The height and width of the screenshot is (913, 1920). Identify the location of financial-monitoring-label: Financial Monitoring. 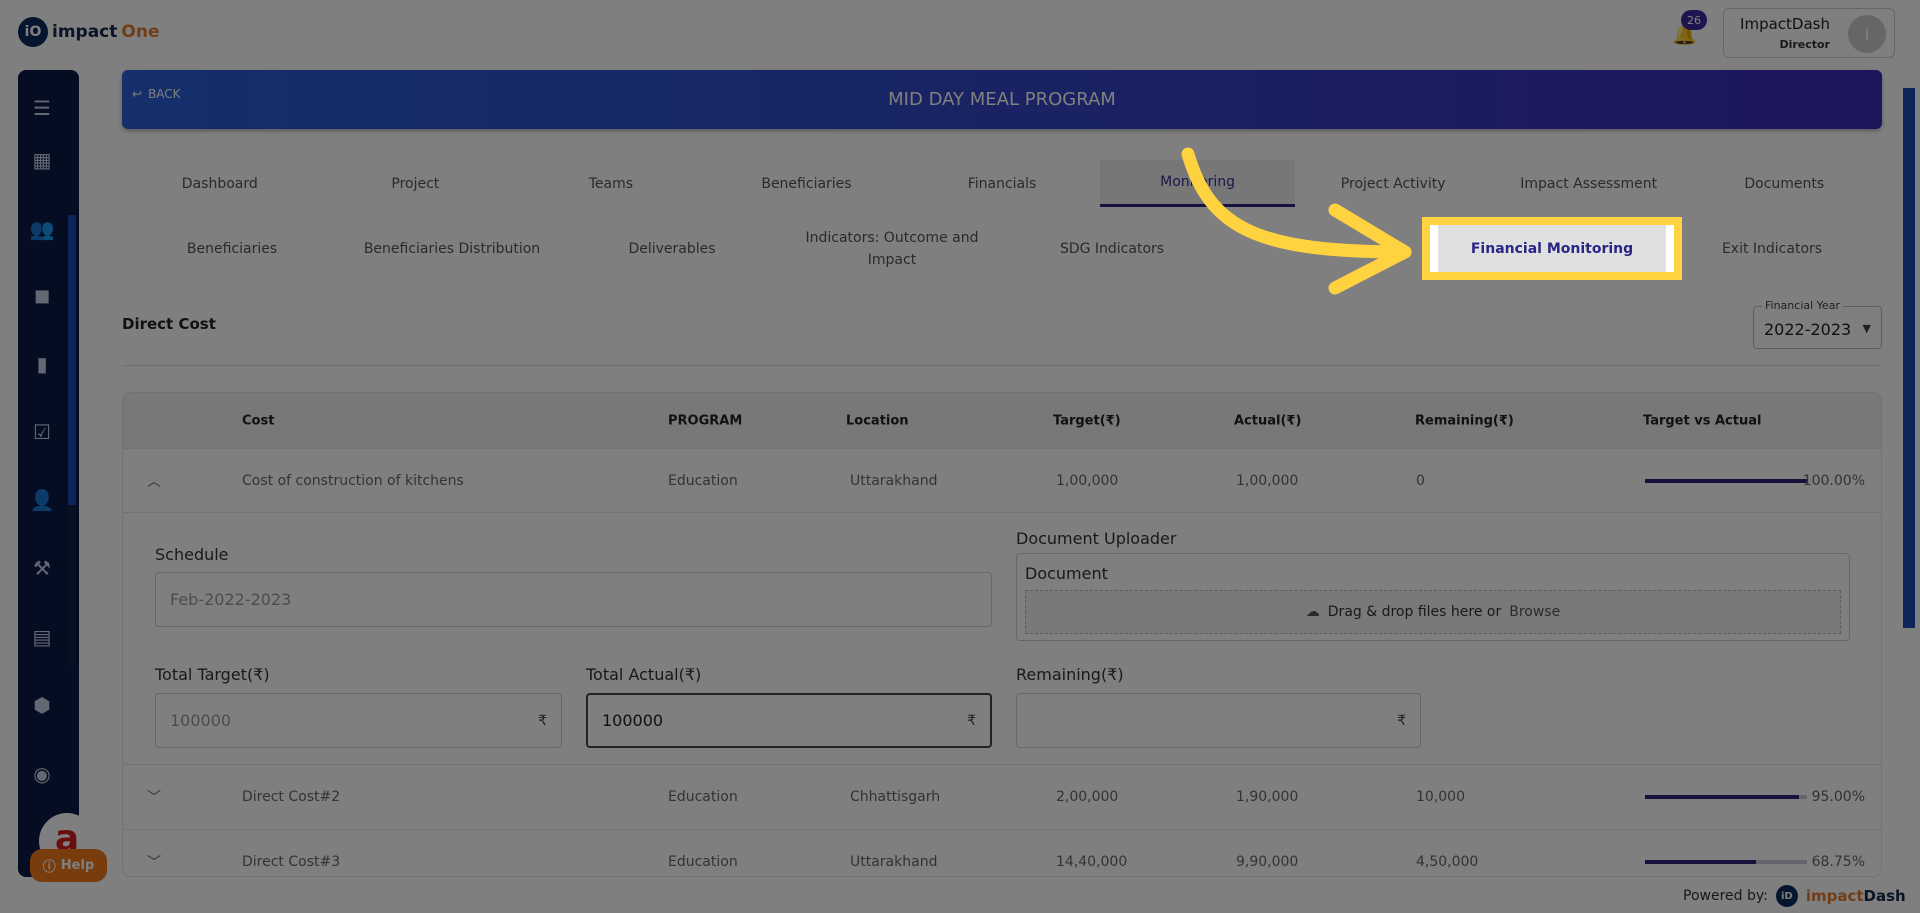
(1552, 248).